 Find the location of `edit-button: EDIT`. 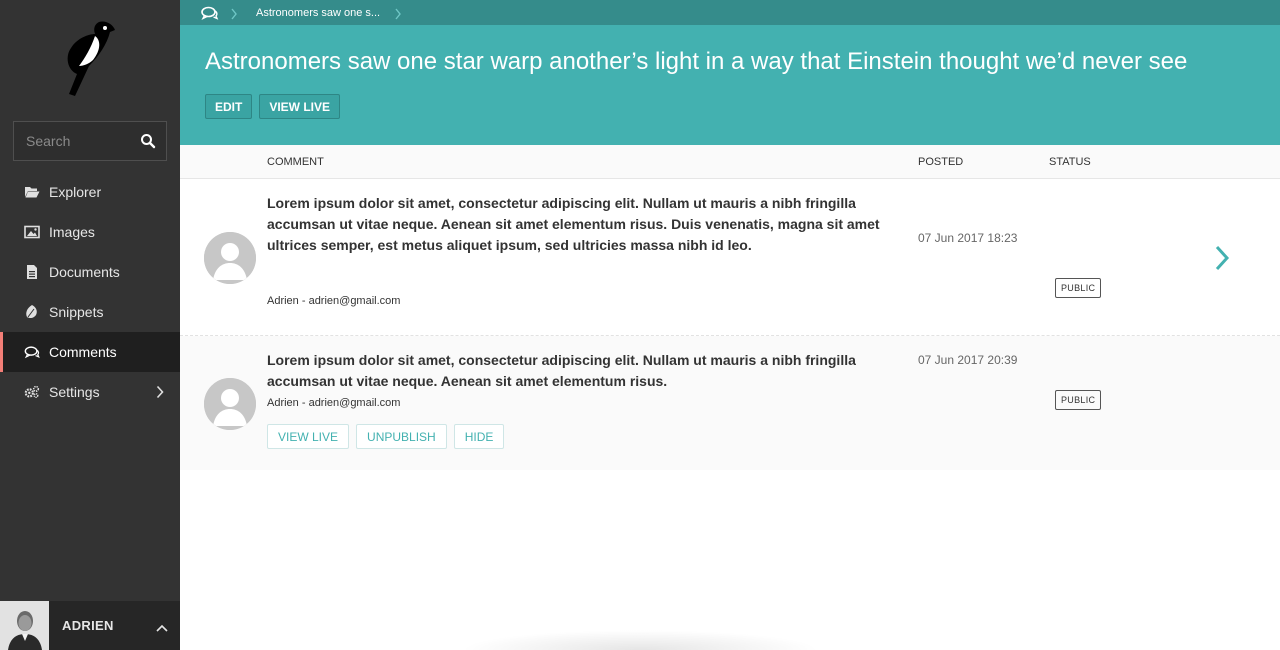

edit-button: EDIT is located at coordinates (229, 106).